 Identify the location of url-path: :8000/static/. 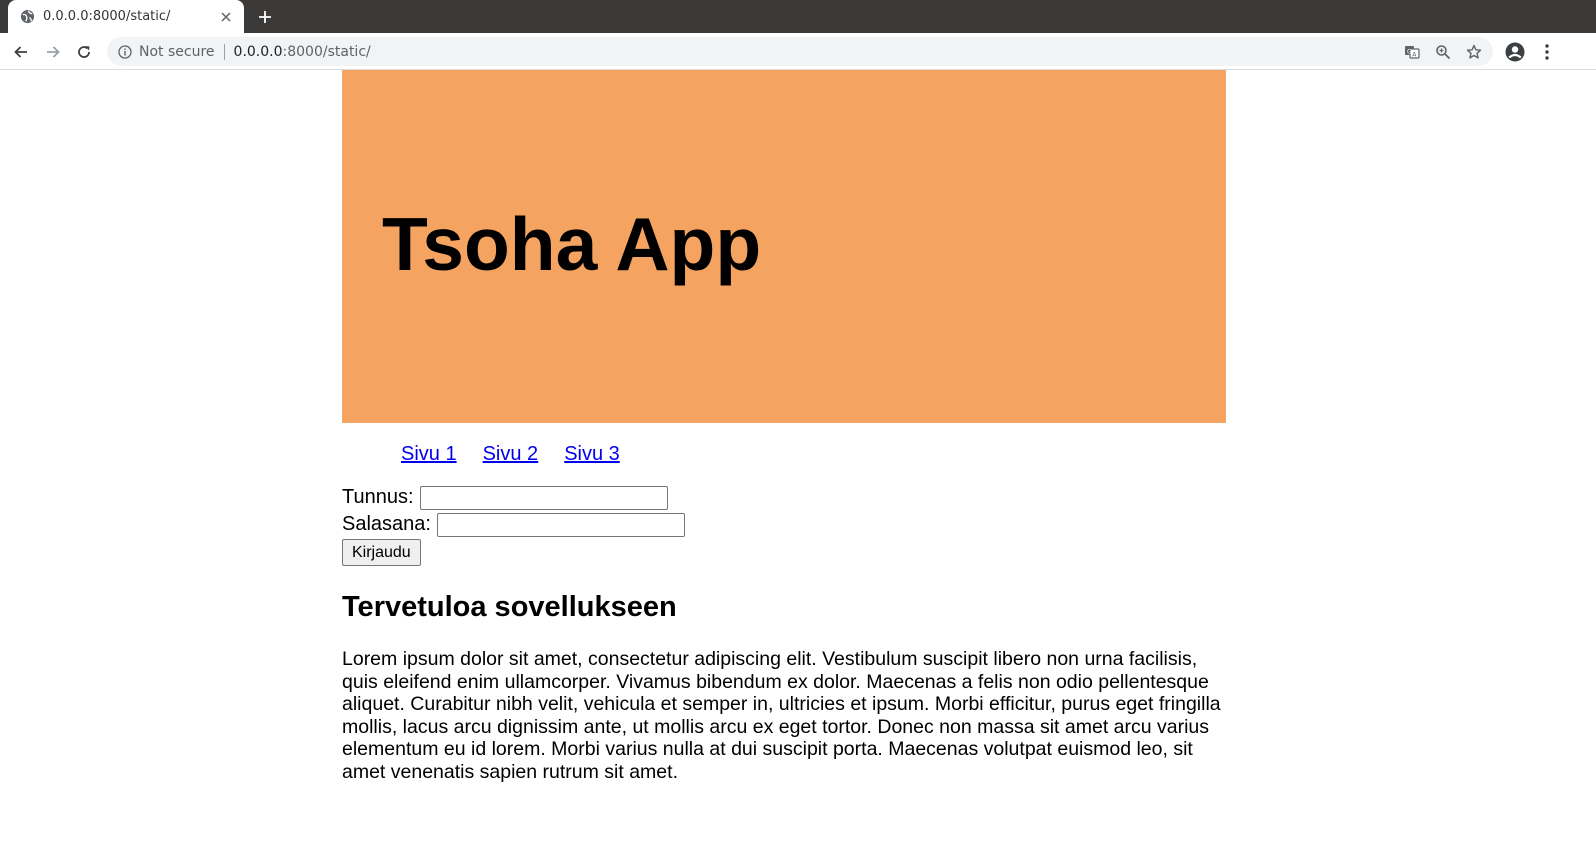
(326, 51).